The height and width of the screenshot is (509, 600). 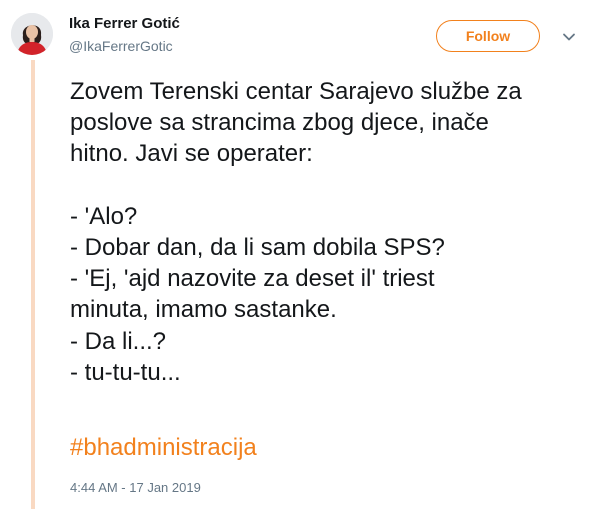 I want to click on tweet-line: poslove sa strancima zbog djece, inače, so click(x=279, y=123).